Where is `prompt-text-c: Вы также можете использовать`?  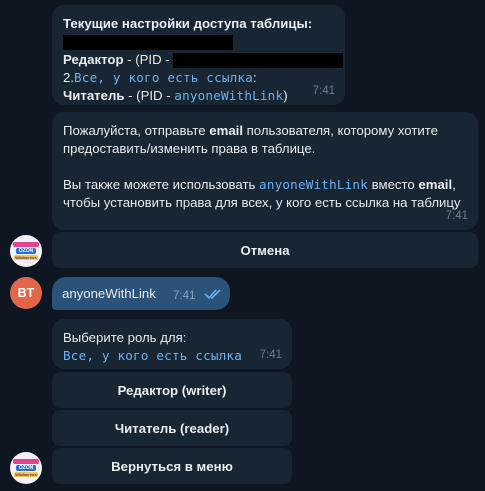 prompt-text-c: Вы также можете использовать is located at coordinates (161, 184).